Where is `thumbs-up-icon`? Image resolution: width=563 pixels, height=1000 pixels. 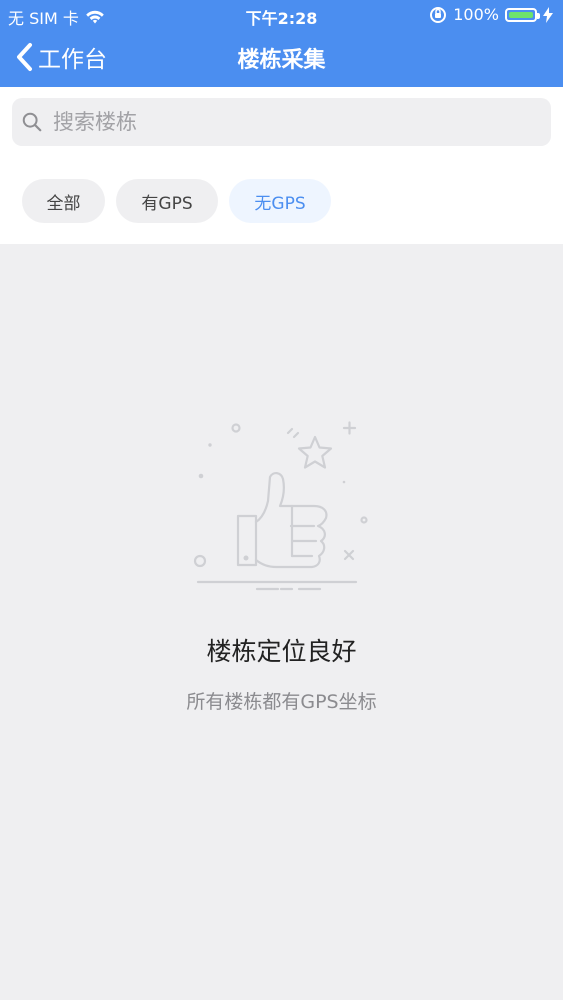 thumbs-up-icon is located at coordinates (280, 506).